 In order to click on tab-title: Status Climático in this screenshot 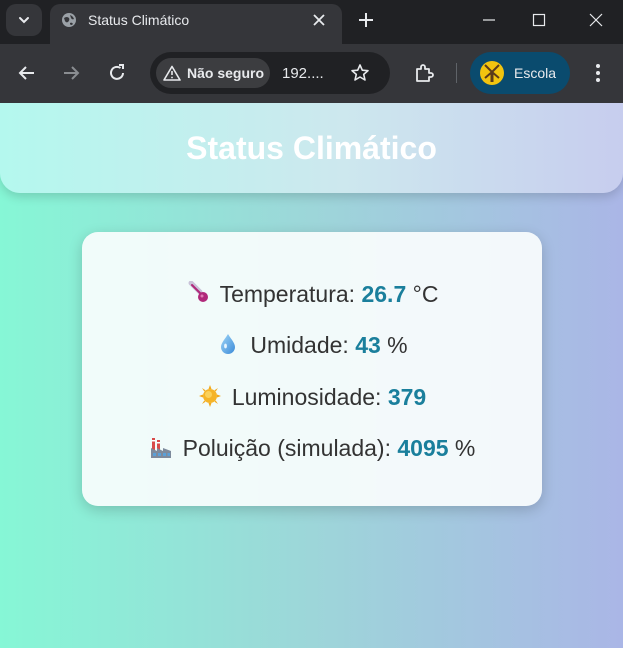, I will do `click(139, 20)`.